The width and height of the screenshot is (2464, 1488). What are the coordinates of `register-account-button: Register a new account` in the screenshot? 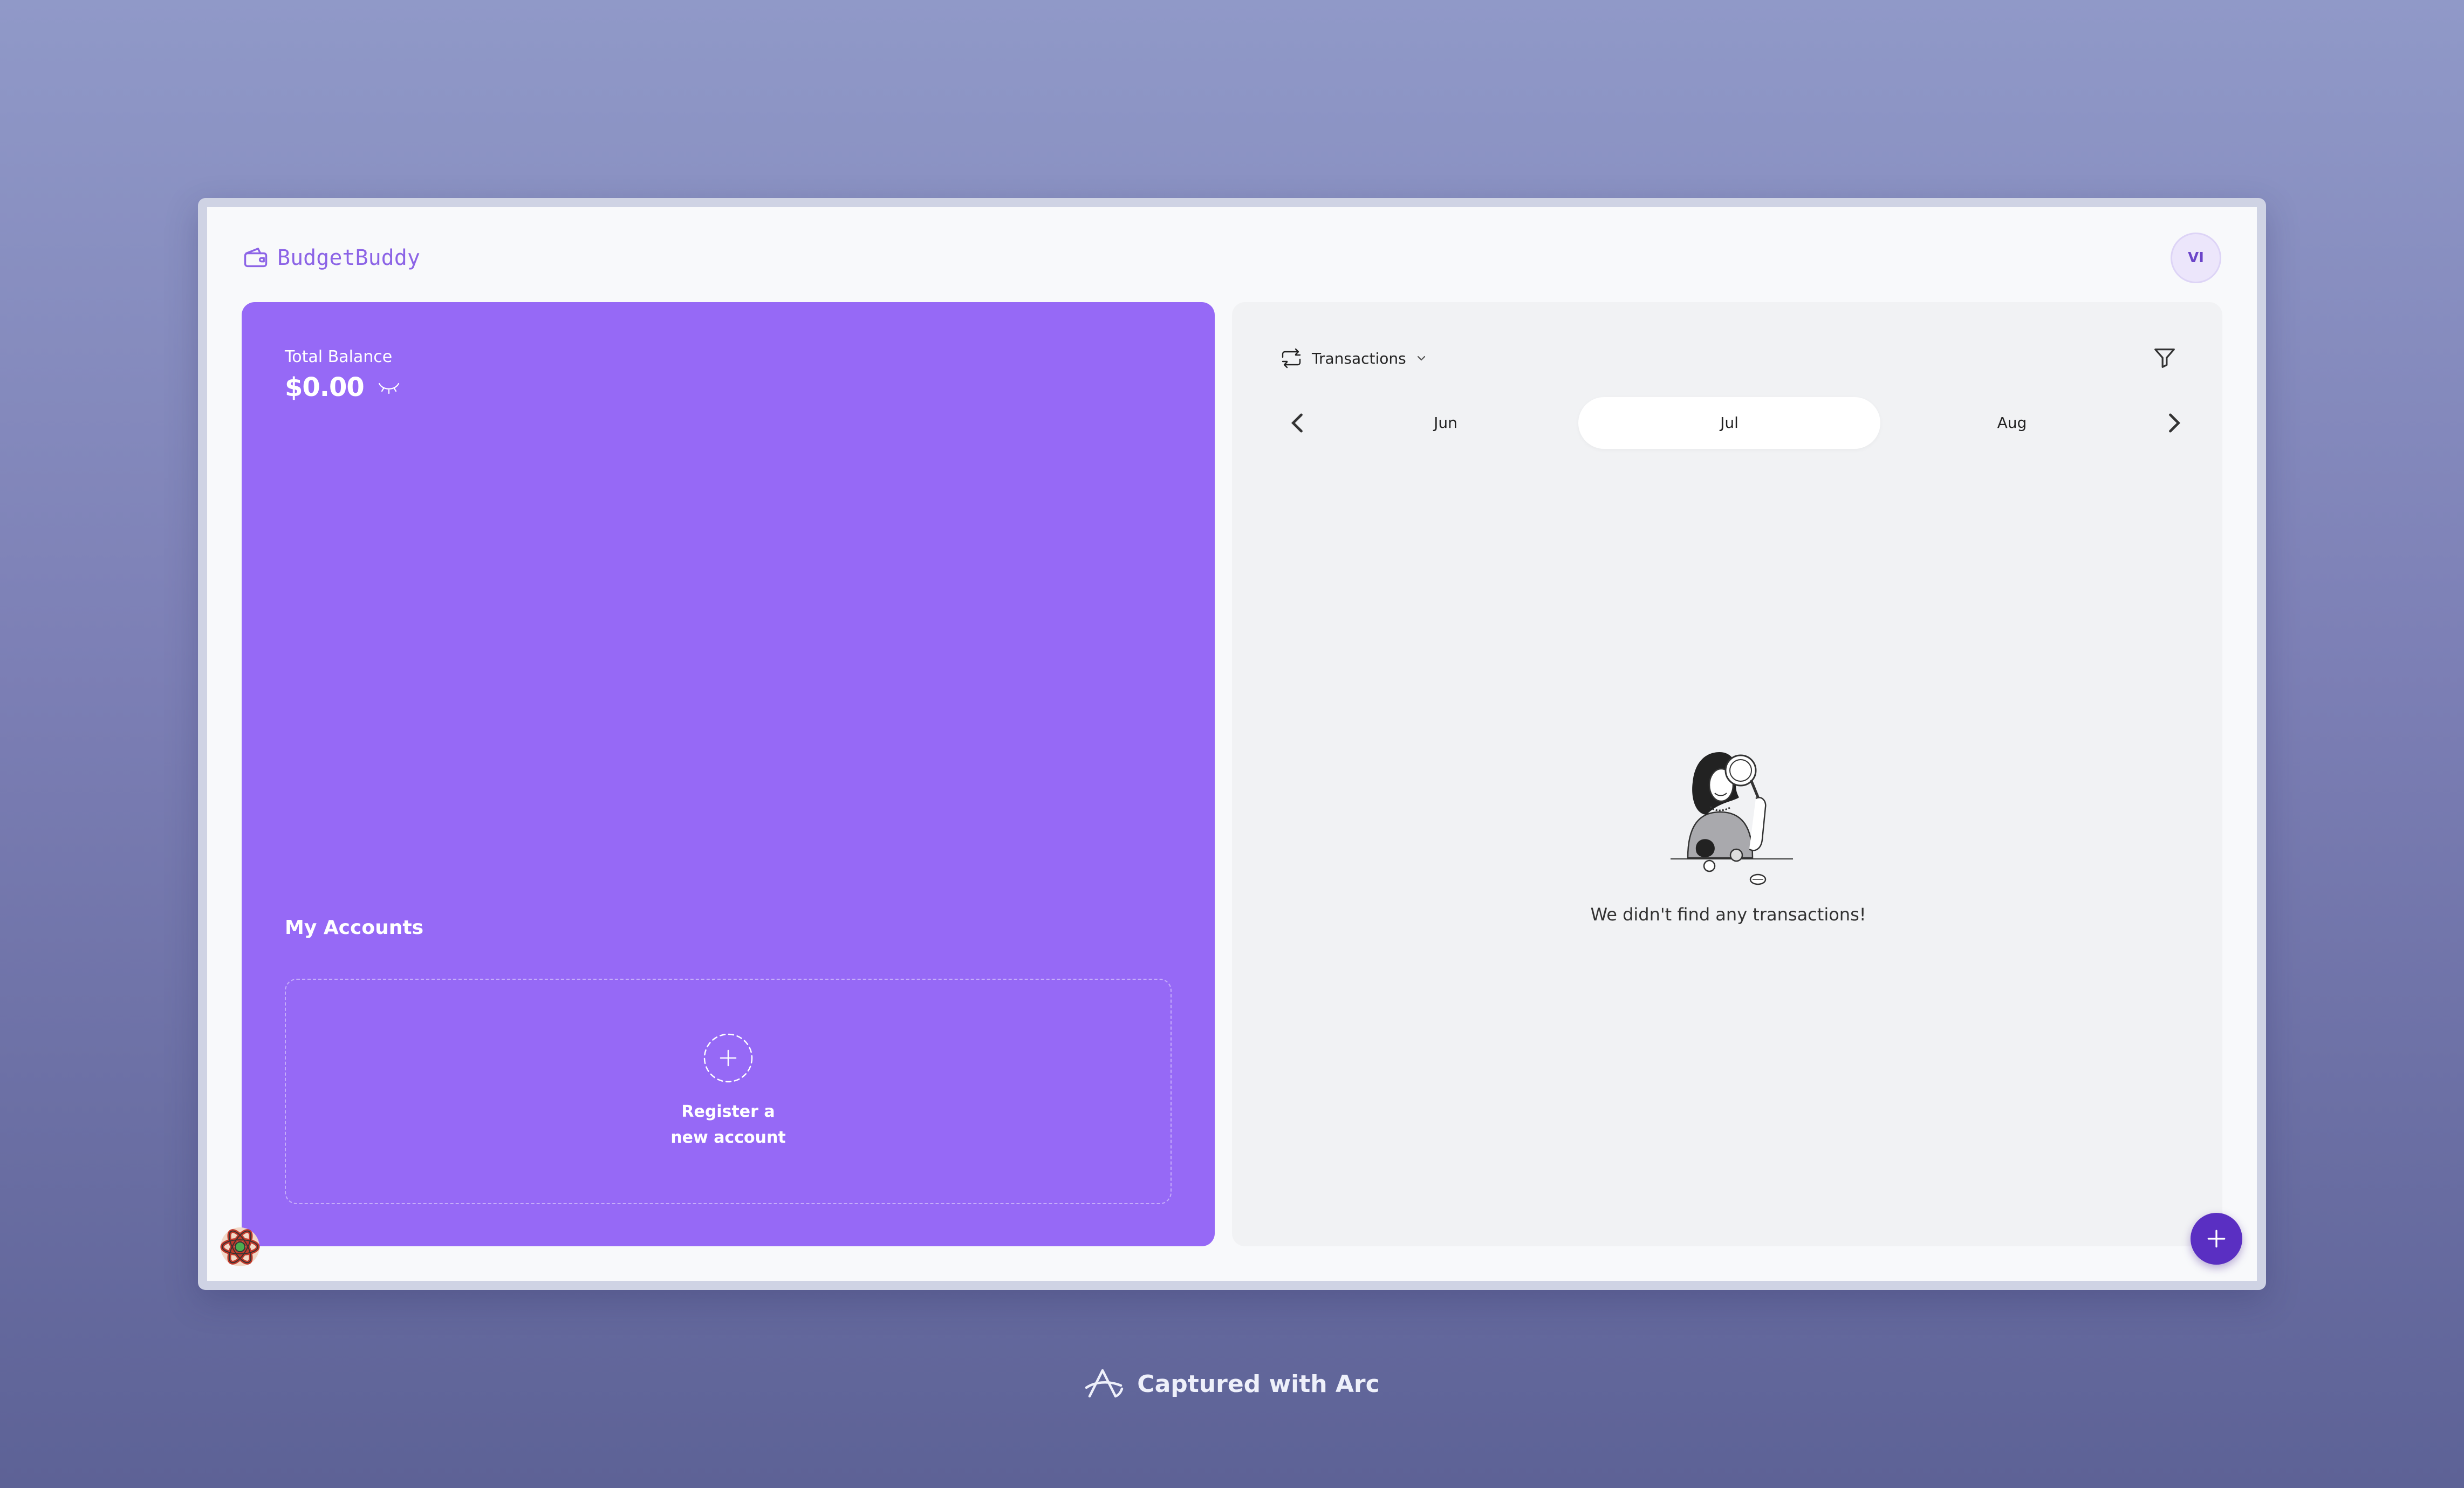 It's located at (728, 1091).